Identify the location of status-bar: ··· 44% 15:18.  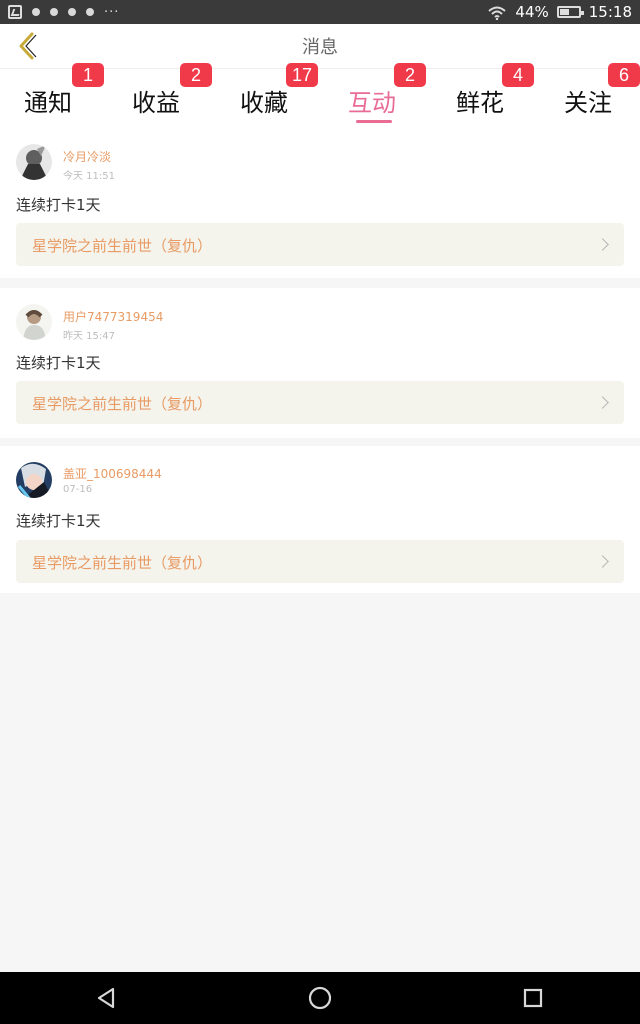
(320, 12).